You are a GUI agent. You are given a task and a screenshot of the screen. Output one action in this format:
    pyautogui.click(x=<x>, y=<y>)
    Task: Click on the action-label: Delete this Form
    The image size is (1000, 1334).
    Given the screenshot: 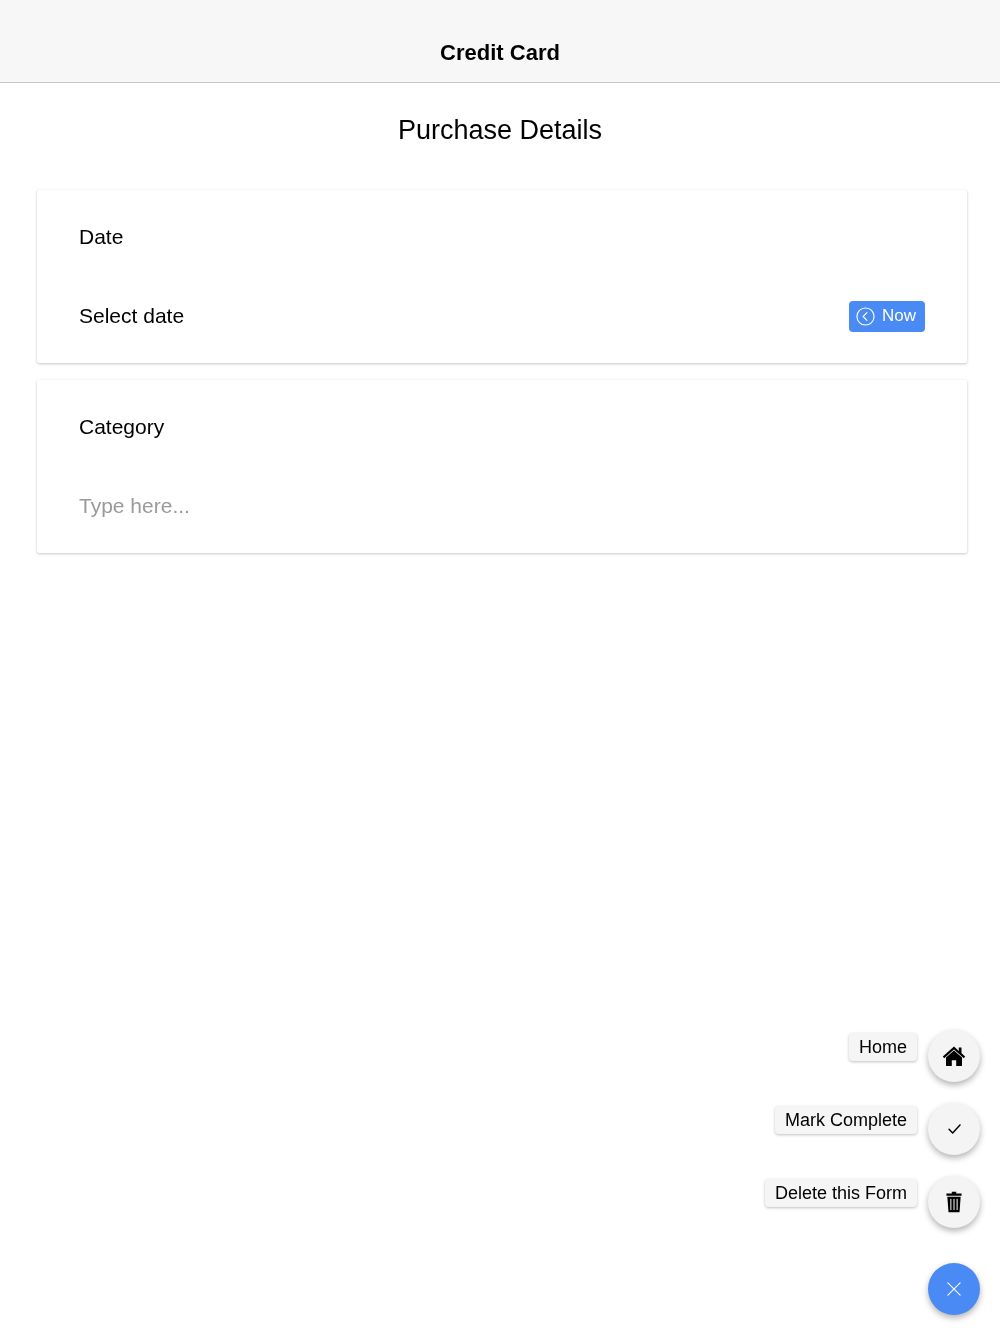 What is the action you would take?
    pyautogui.click(x=840, y=1193)
    